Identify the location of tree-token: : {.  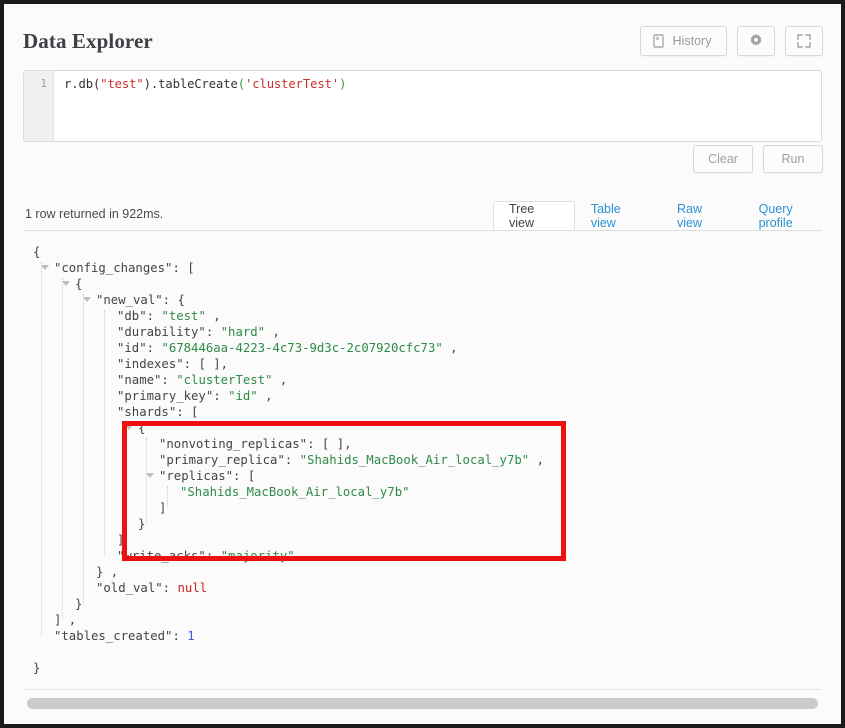
(173, 300).